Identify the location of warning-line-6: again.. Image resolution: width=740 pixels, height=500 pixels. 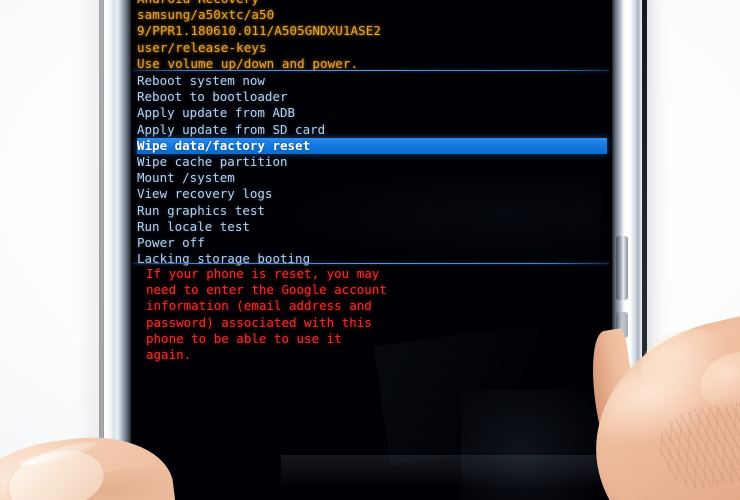
(169, 355).